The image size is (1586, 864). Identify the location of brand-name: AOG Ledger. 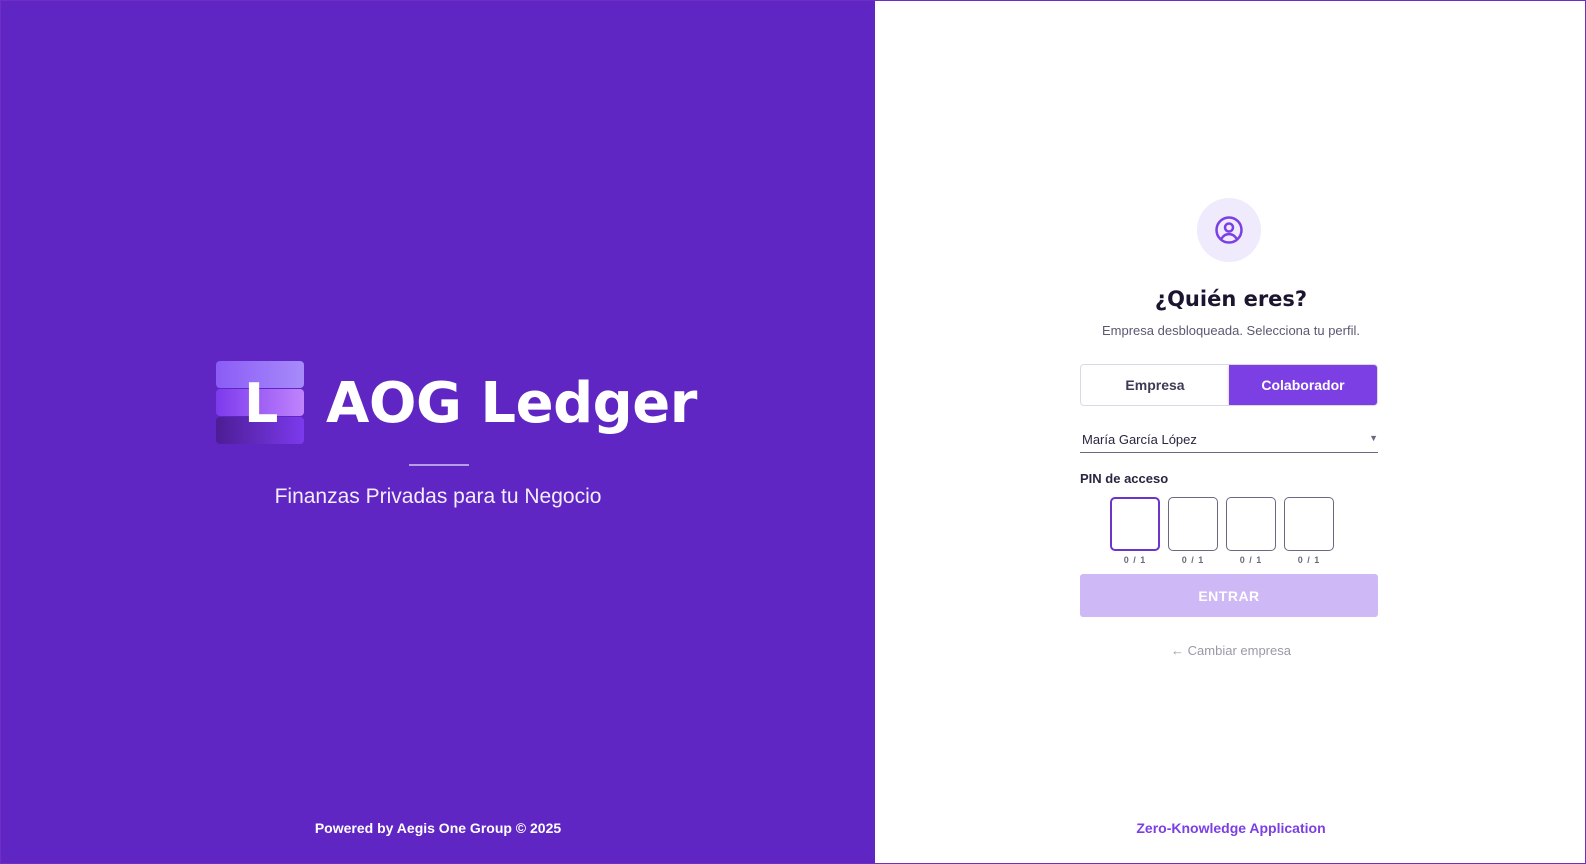
(511, 403).